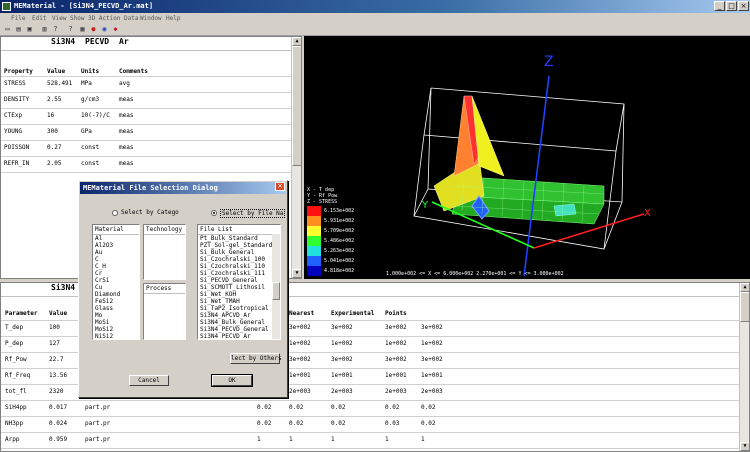  What do you see at coordinates (375, 441) in the screenshot?
I see `parameter-row: Arpp 0.959 part.pr 1 1 1 1 1` at bounding box center [375, 441].